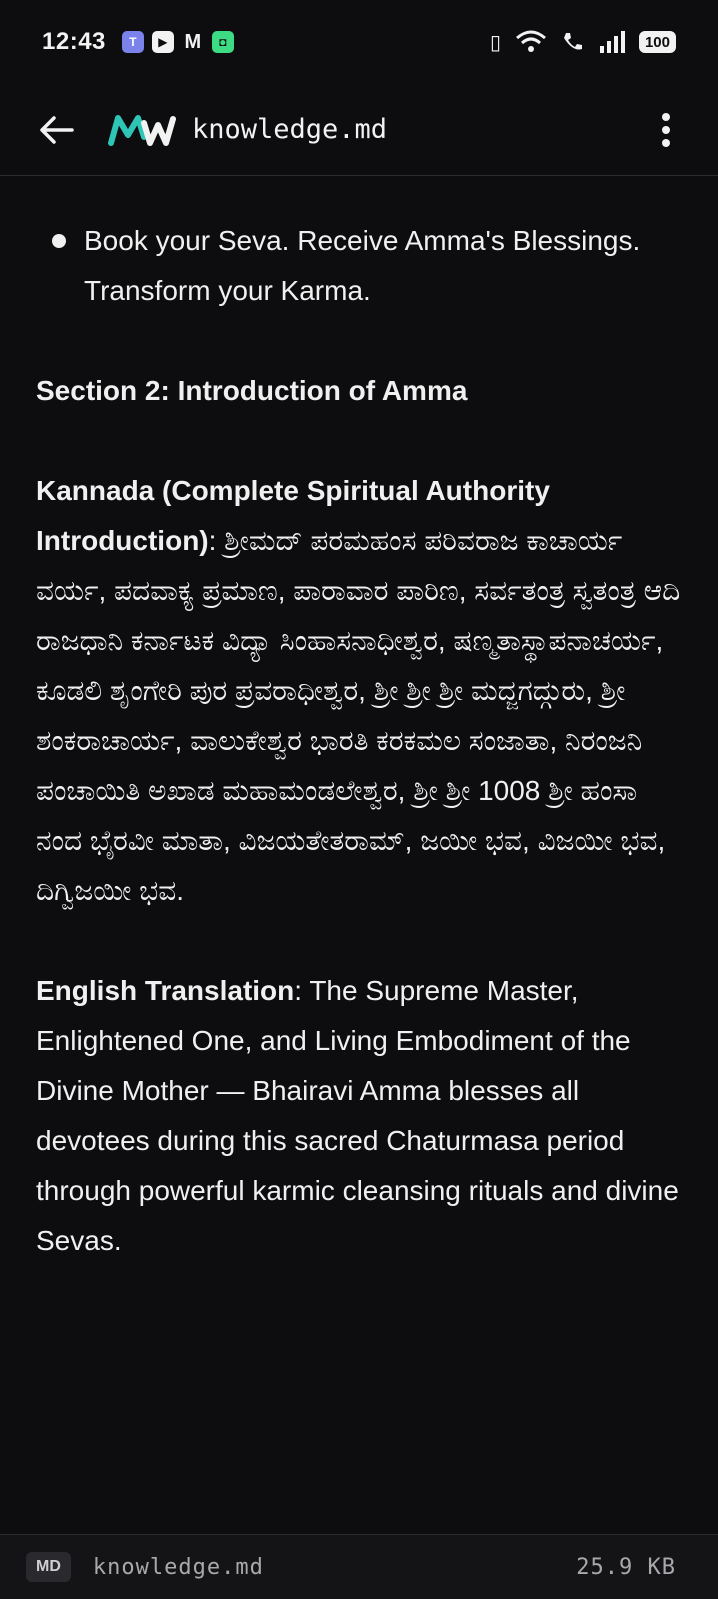 The image size is (718, 1599). What do you see at coordinates (626, 1567) in the screenshot?
I see `file-size: 25.9 KB` at bounding box center [626, 1567].